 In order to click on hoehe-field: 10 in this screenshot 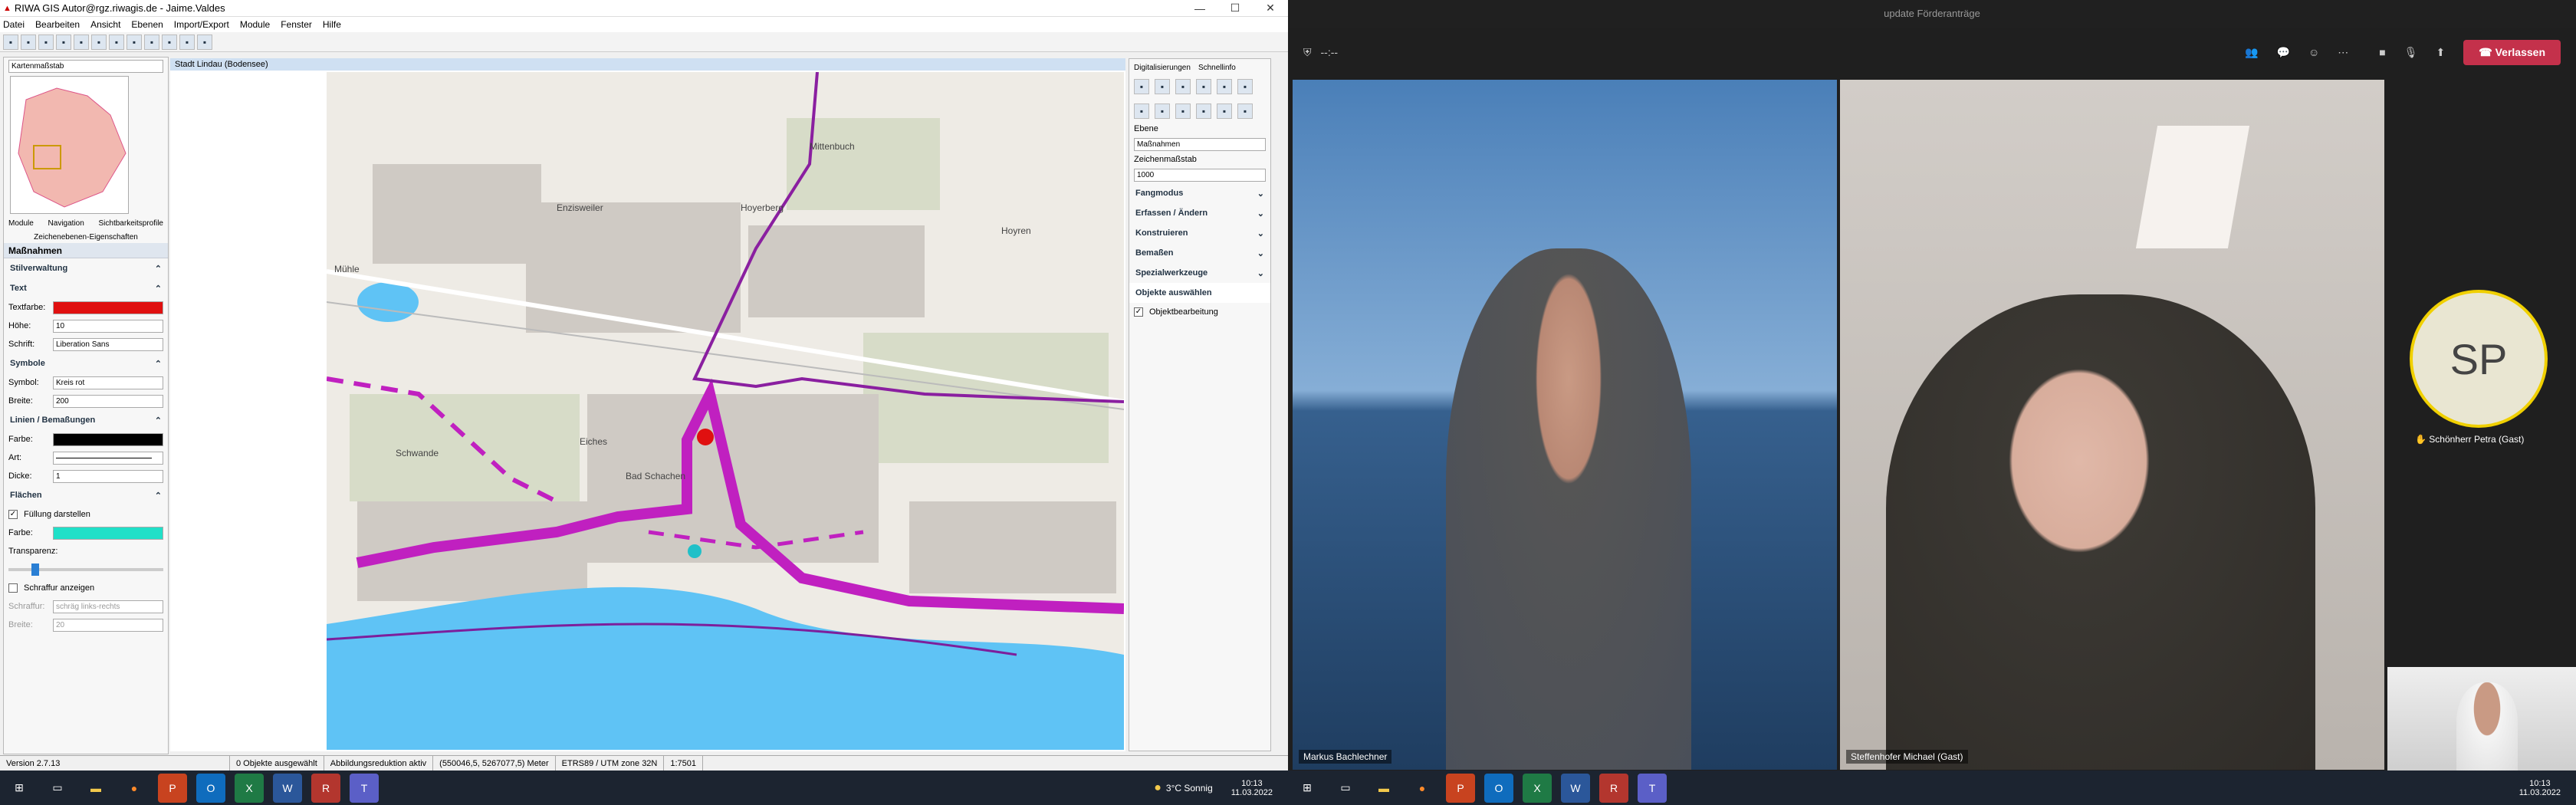, I will do `click(108, 326)`.